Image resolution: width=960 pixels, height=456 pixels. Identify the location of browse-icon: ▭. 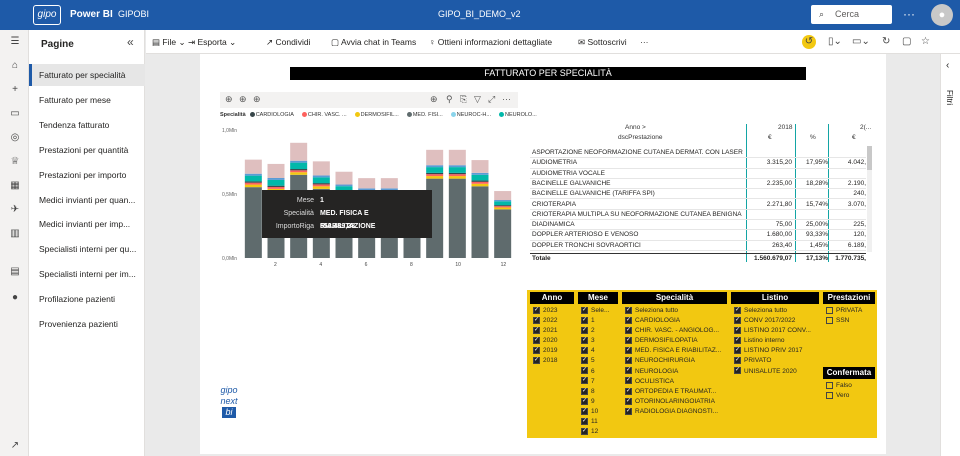
(15, 115).